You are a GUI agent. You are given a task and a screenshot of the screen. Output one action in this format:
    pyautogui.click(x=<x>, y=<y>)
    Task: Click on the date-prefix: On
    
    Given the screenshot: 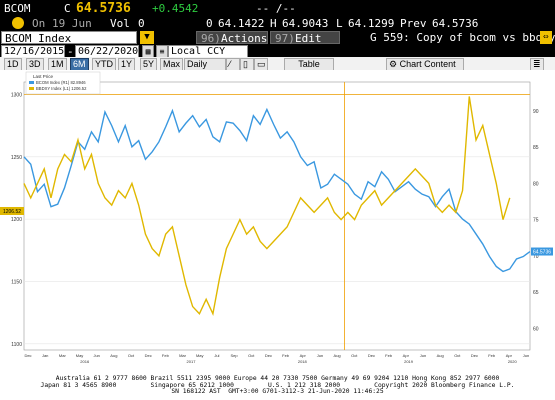 What is the action you would take?
    pyautogui.click(x=39, y=23)
    